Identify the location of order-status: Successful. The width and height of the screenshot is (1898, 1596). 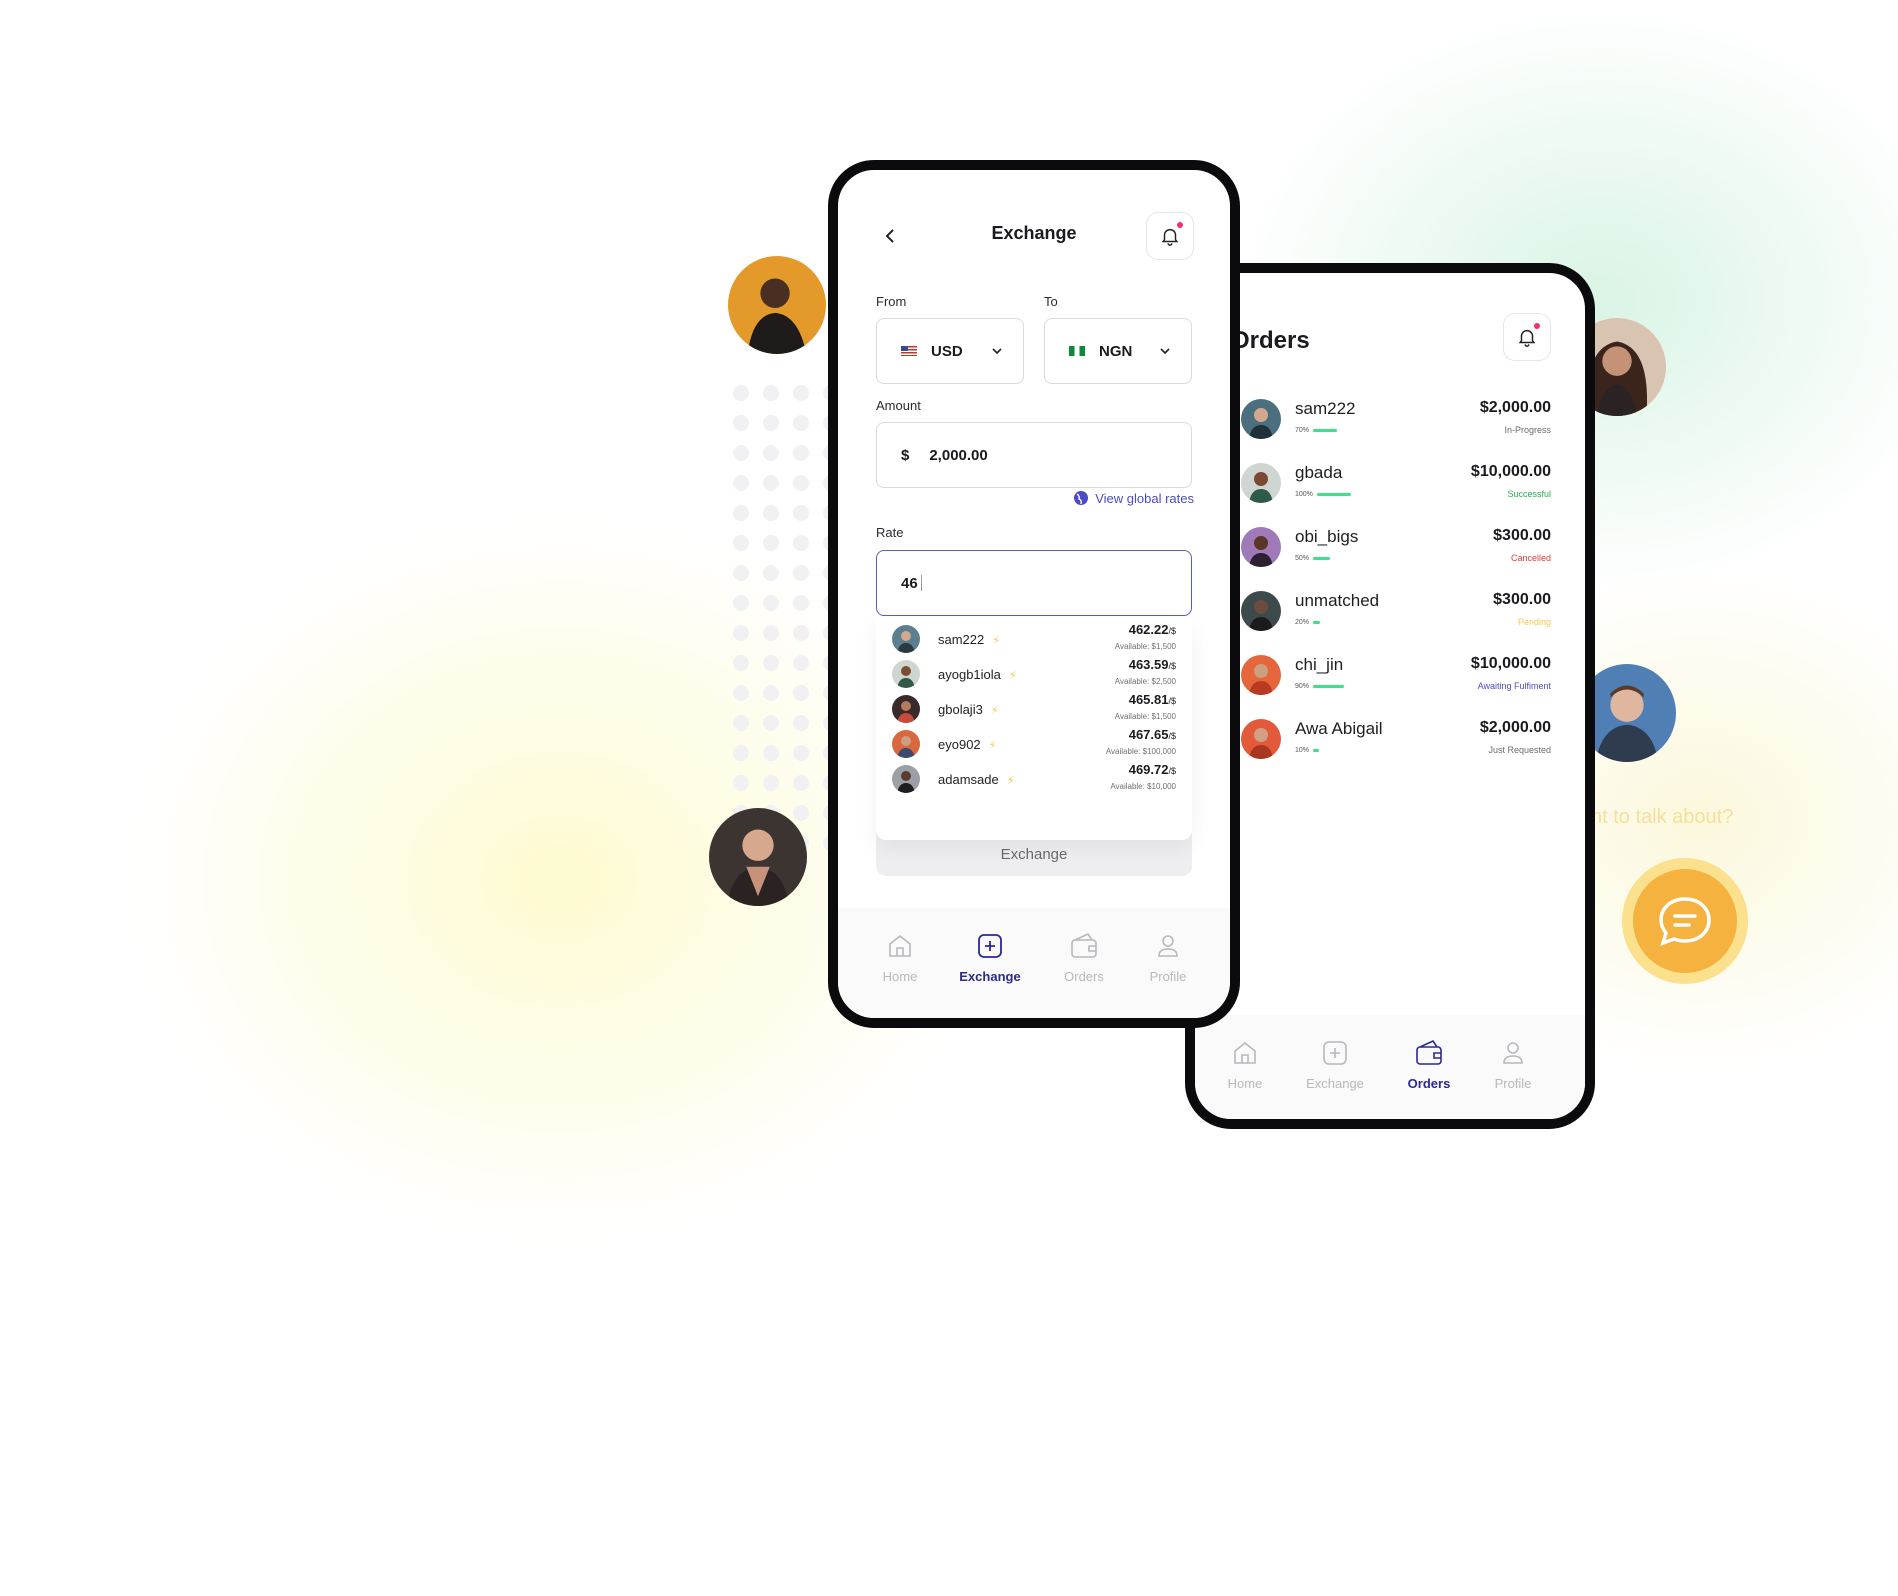
(1529, 494).